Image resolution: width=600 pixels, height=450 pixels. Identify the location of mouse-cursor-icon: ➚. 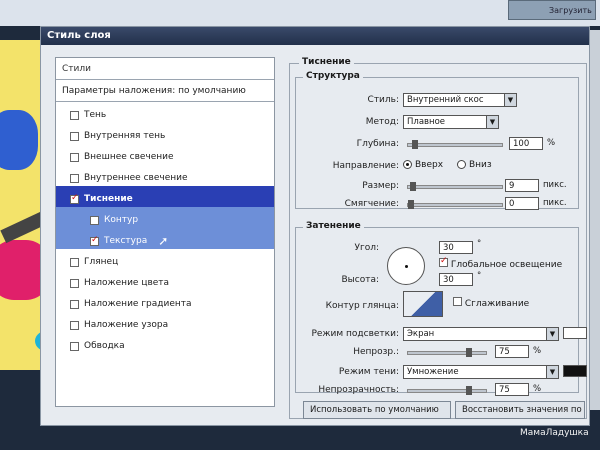
(163, 241).